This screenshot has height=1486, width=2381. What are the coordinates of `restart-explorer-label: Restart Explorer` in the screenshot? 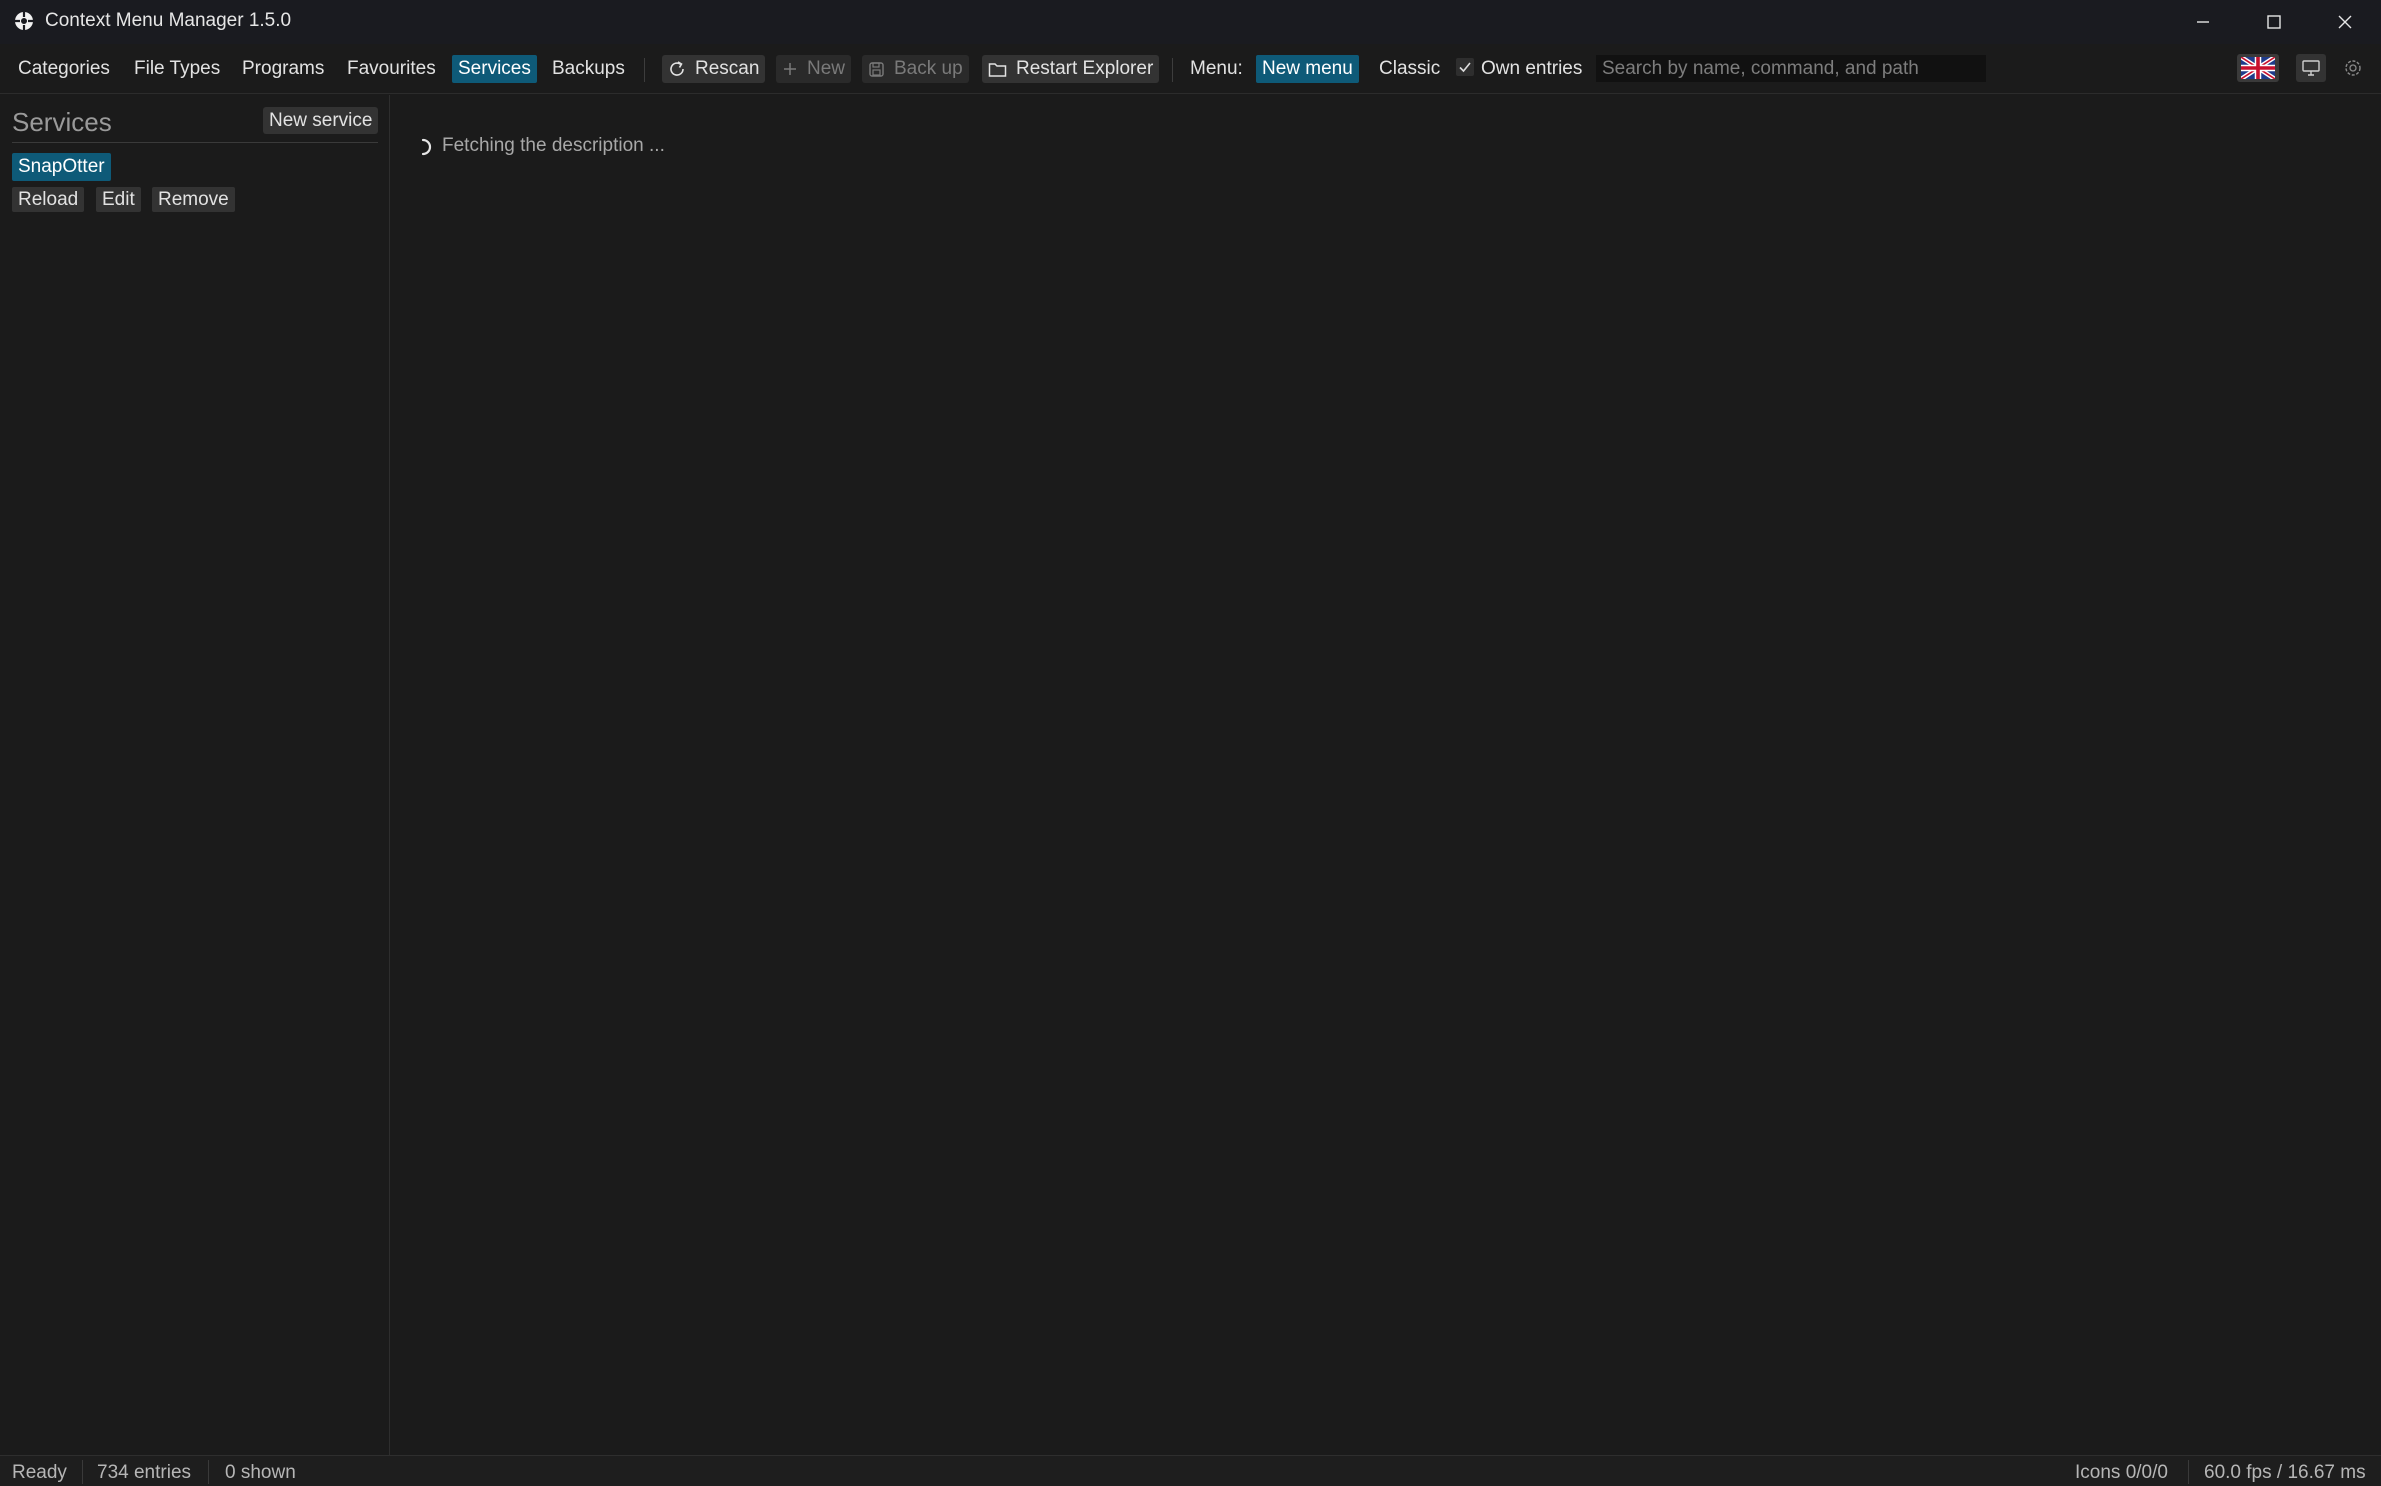 It's located at (1085, 68).